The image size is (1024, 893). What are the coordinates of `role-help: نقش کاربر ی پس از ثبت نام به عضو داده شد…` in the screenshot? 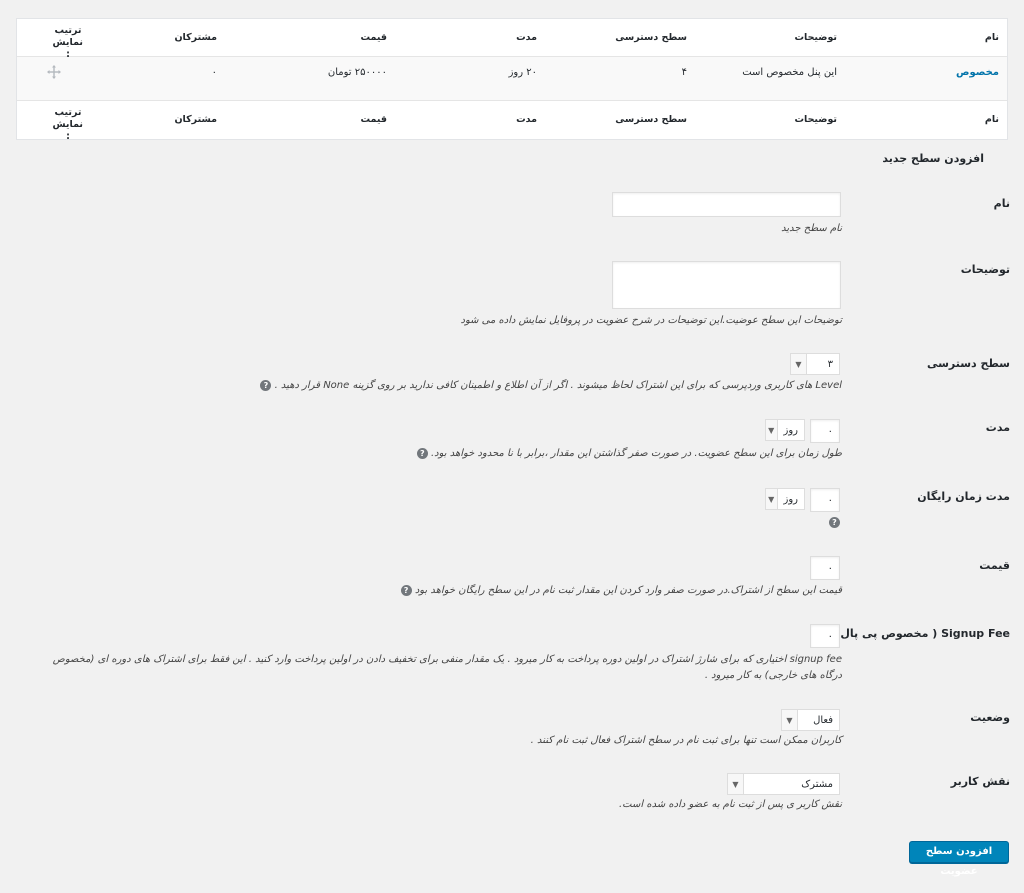 It's located at (730, 804).